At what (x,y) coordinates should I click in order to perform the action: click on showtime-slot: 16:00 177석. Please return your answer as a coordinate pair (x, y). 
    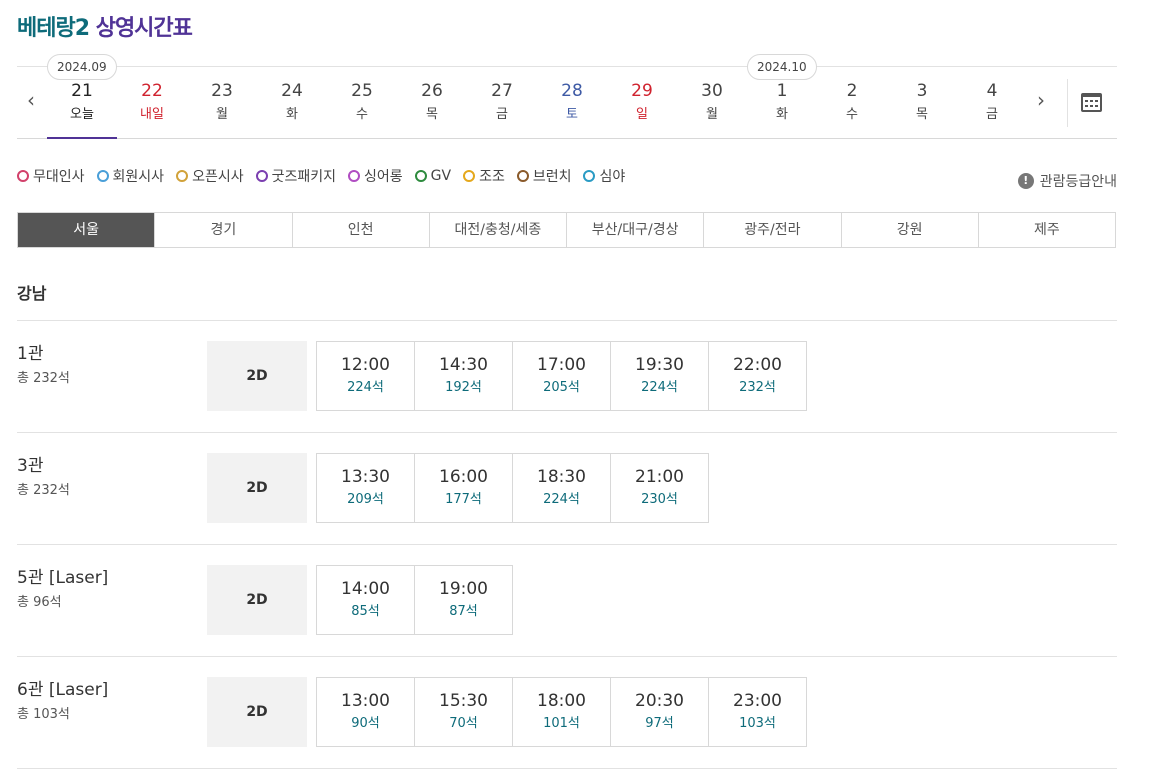
    Looking at the image, I should click on (463, 488).